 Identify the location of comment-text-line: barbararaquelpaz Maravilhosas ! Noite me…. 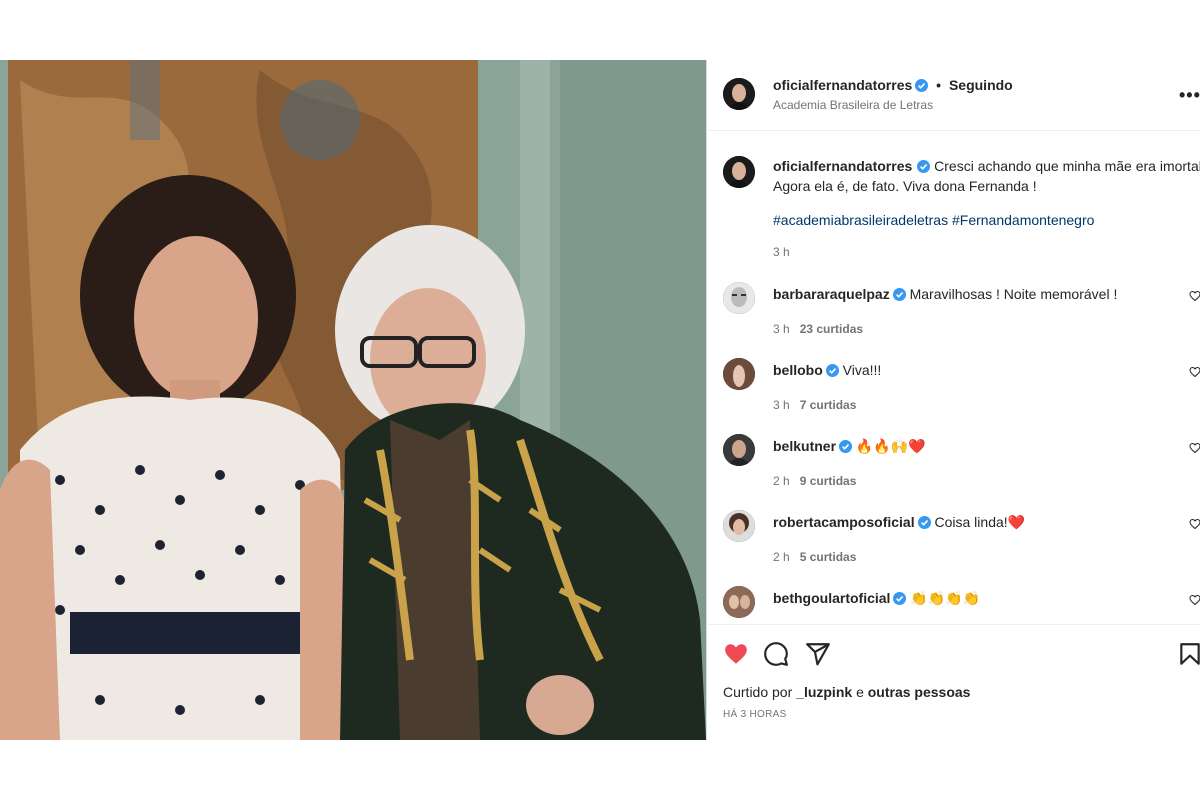
(945, 294).